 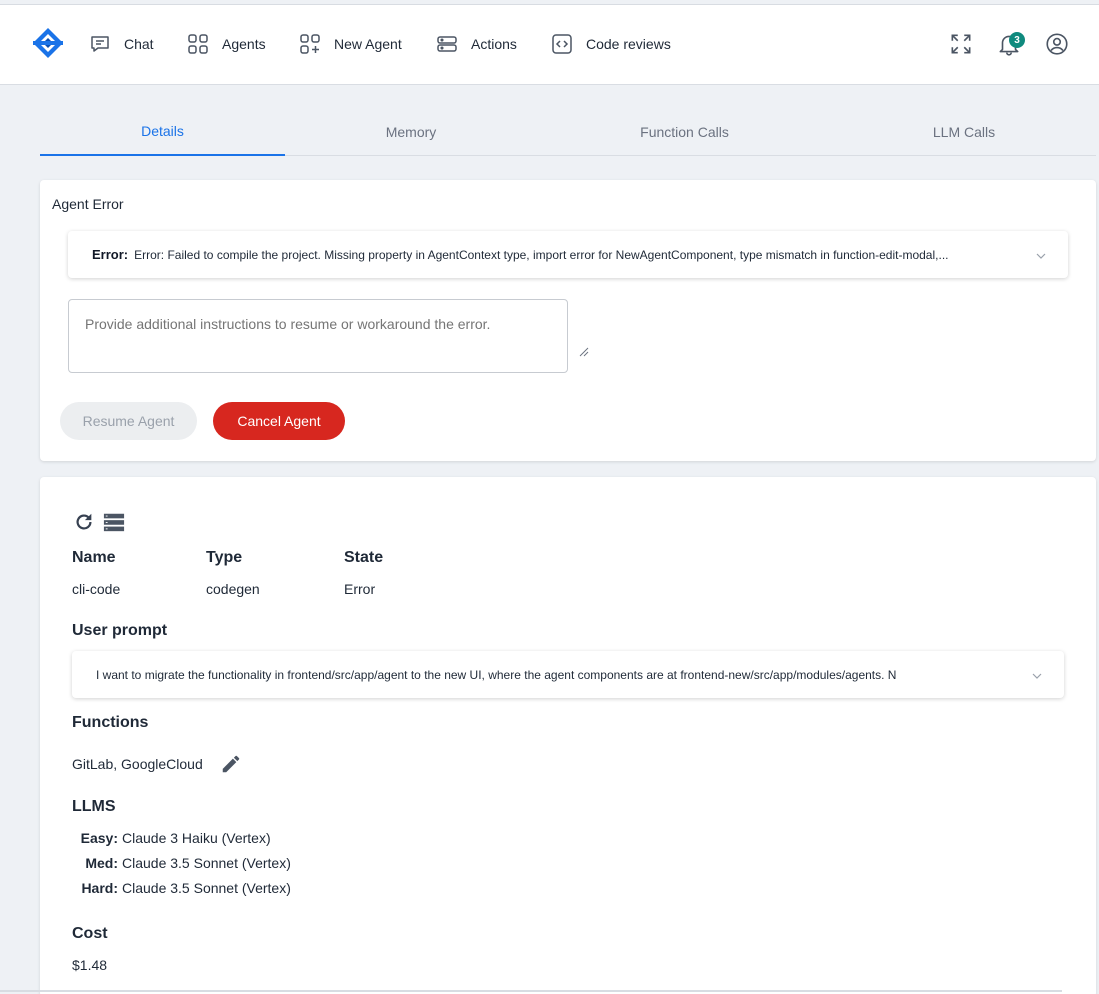 I want to click on nav-actions-label: Actions, so click(x=494, y=44).